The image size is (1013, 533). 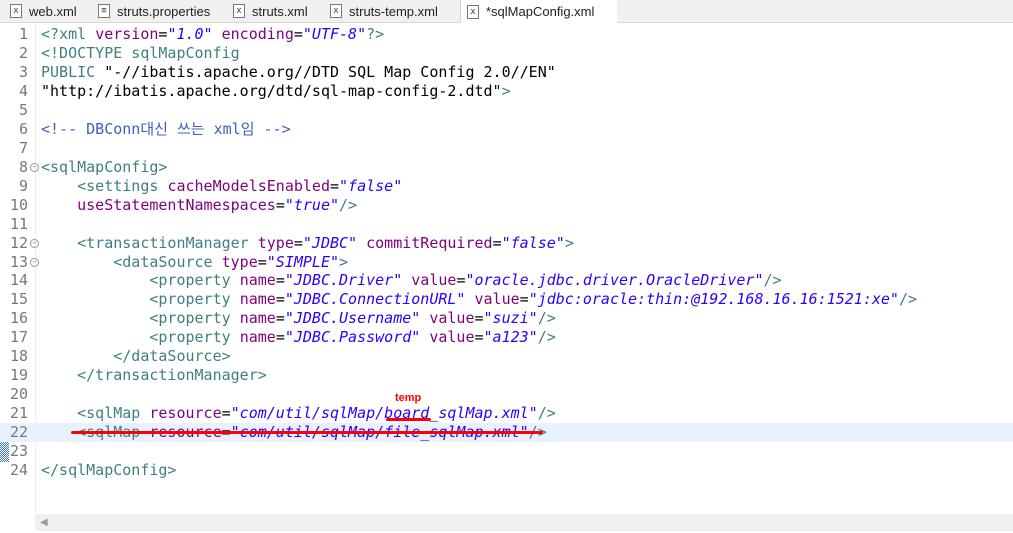 What do you see at coordinates (352, 318) in the screenshot?
I see `attribute-value: "JDBC.Username"` at bounding box center [352, 318].